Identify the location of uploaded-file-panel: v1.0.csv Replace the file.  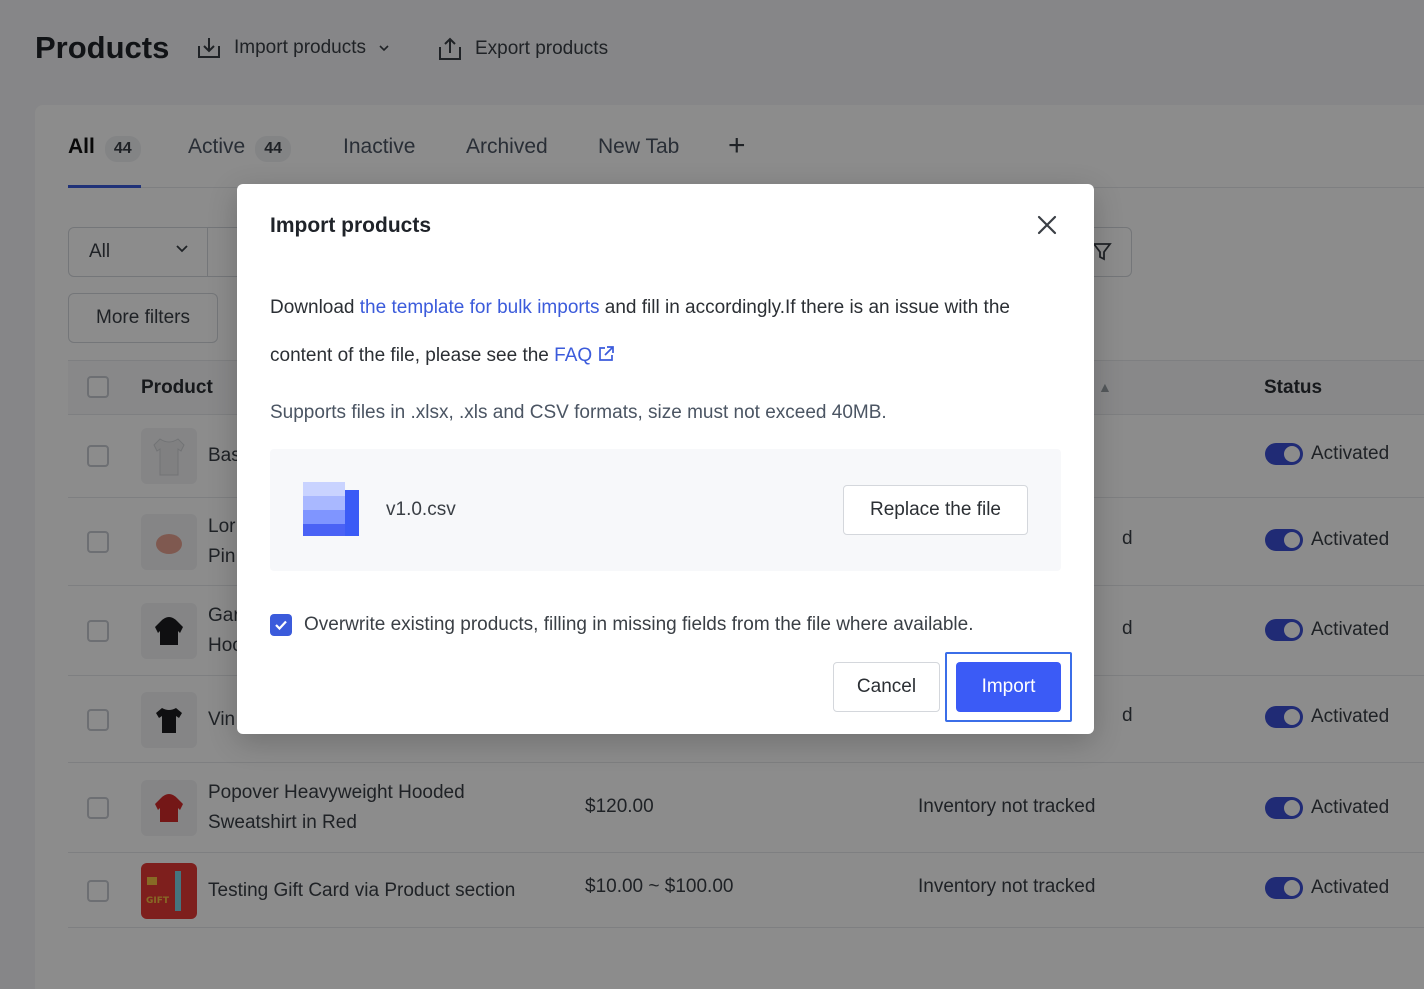
(665, 510).